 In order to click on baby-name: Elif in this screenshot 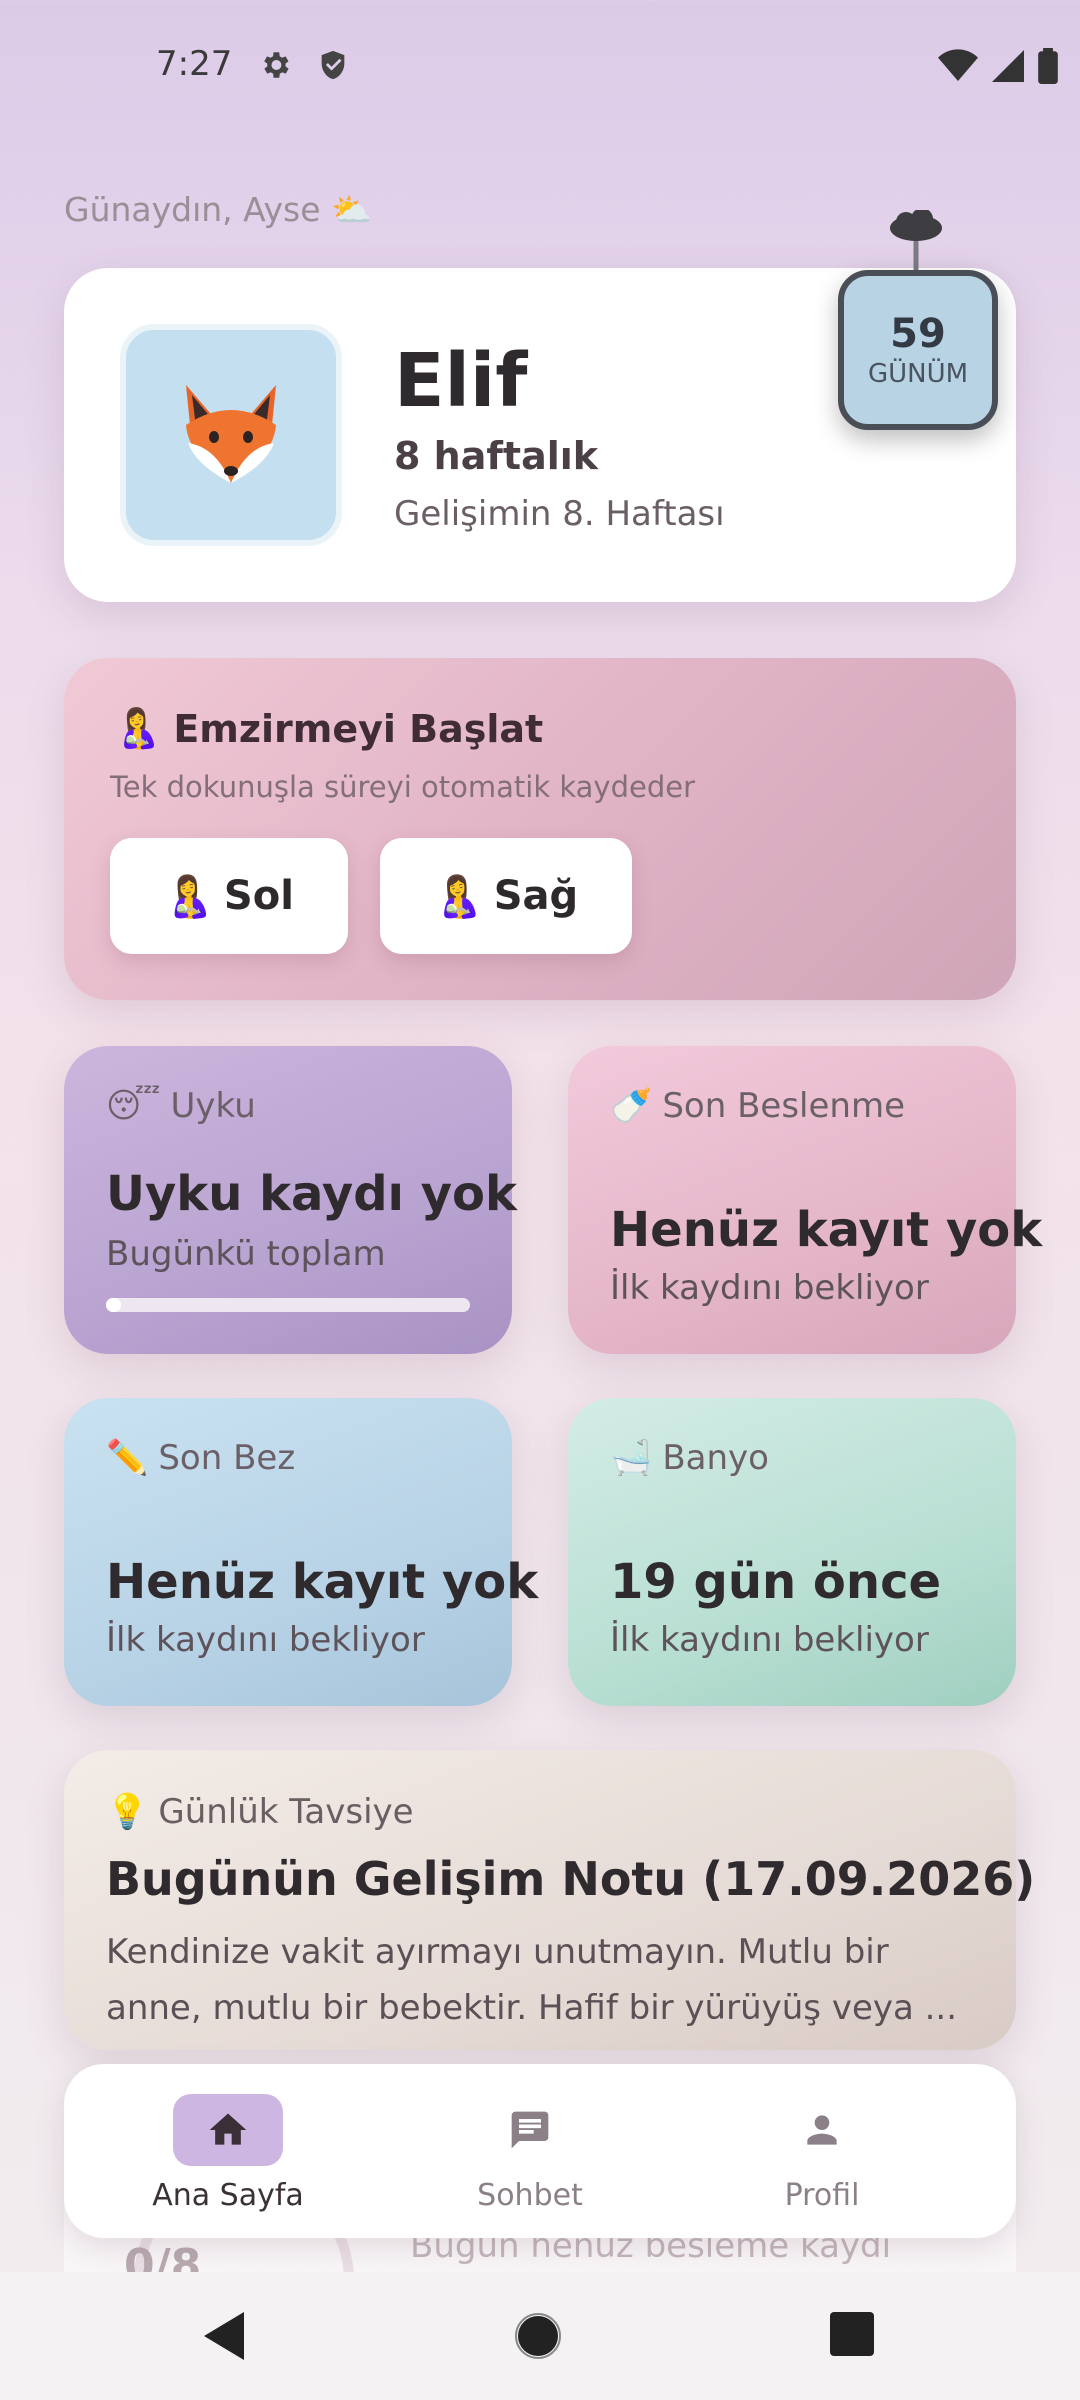, I will do `click(461, 381)`.